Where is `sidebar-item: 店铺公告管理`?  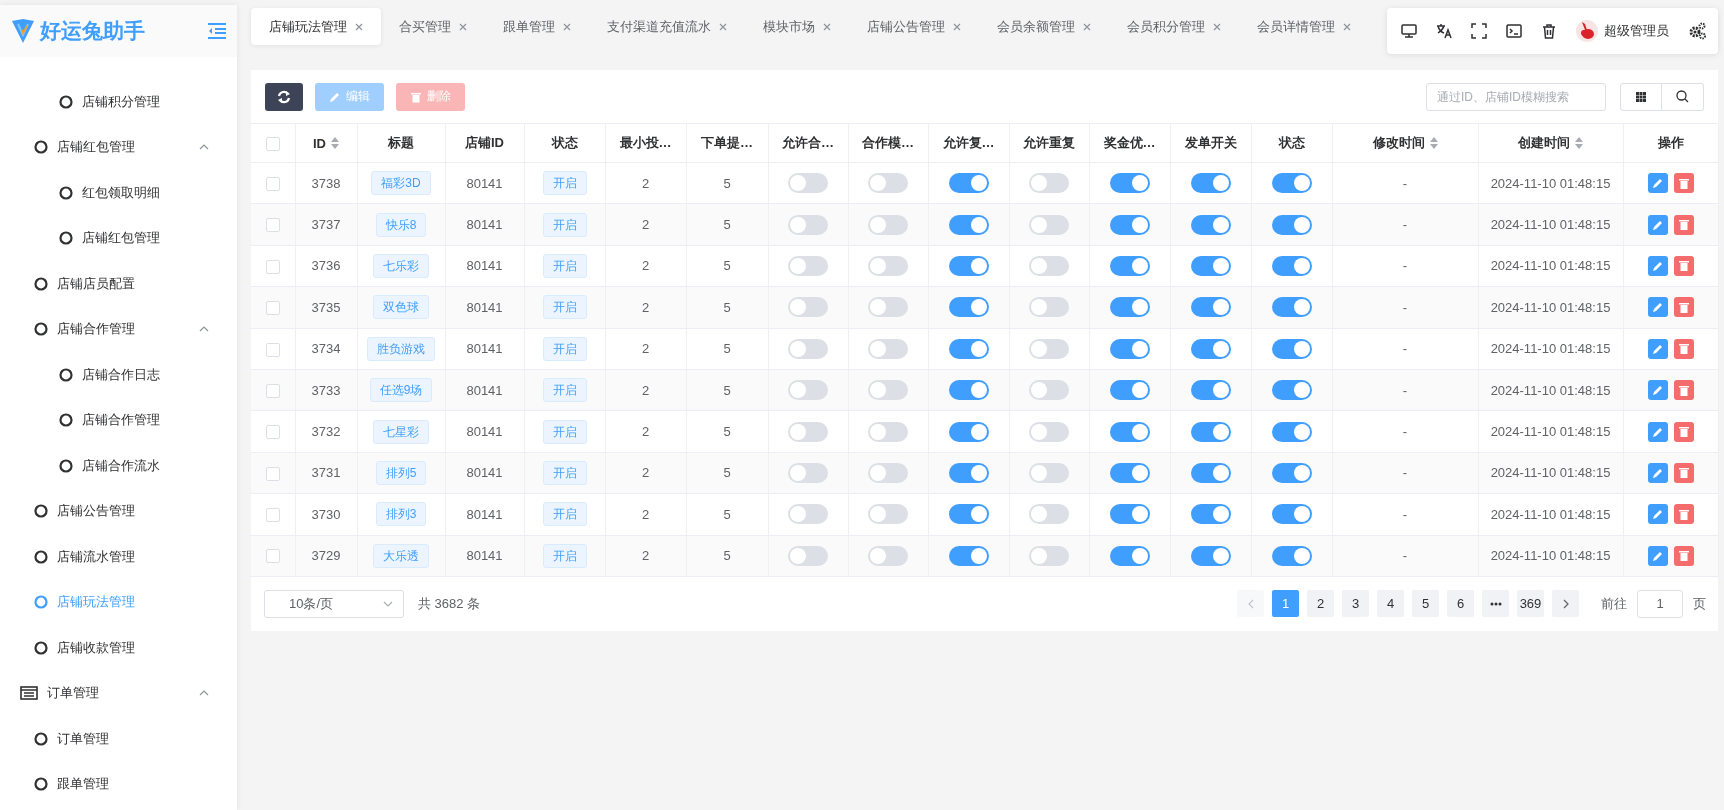 sidebar-item: 店铺公告管理 is located at coordinates (118, 511).